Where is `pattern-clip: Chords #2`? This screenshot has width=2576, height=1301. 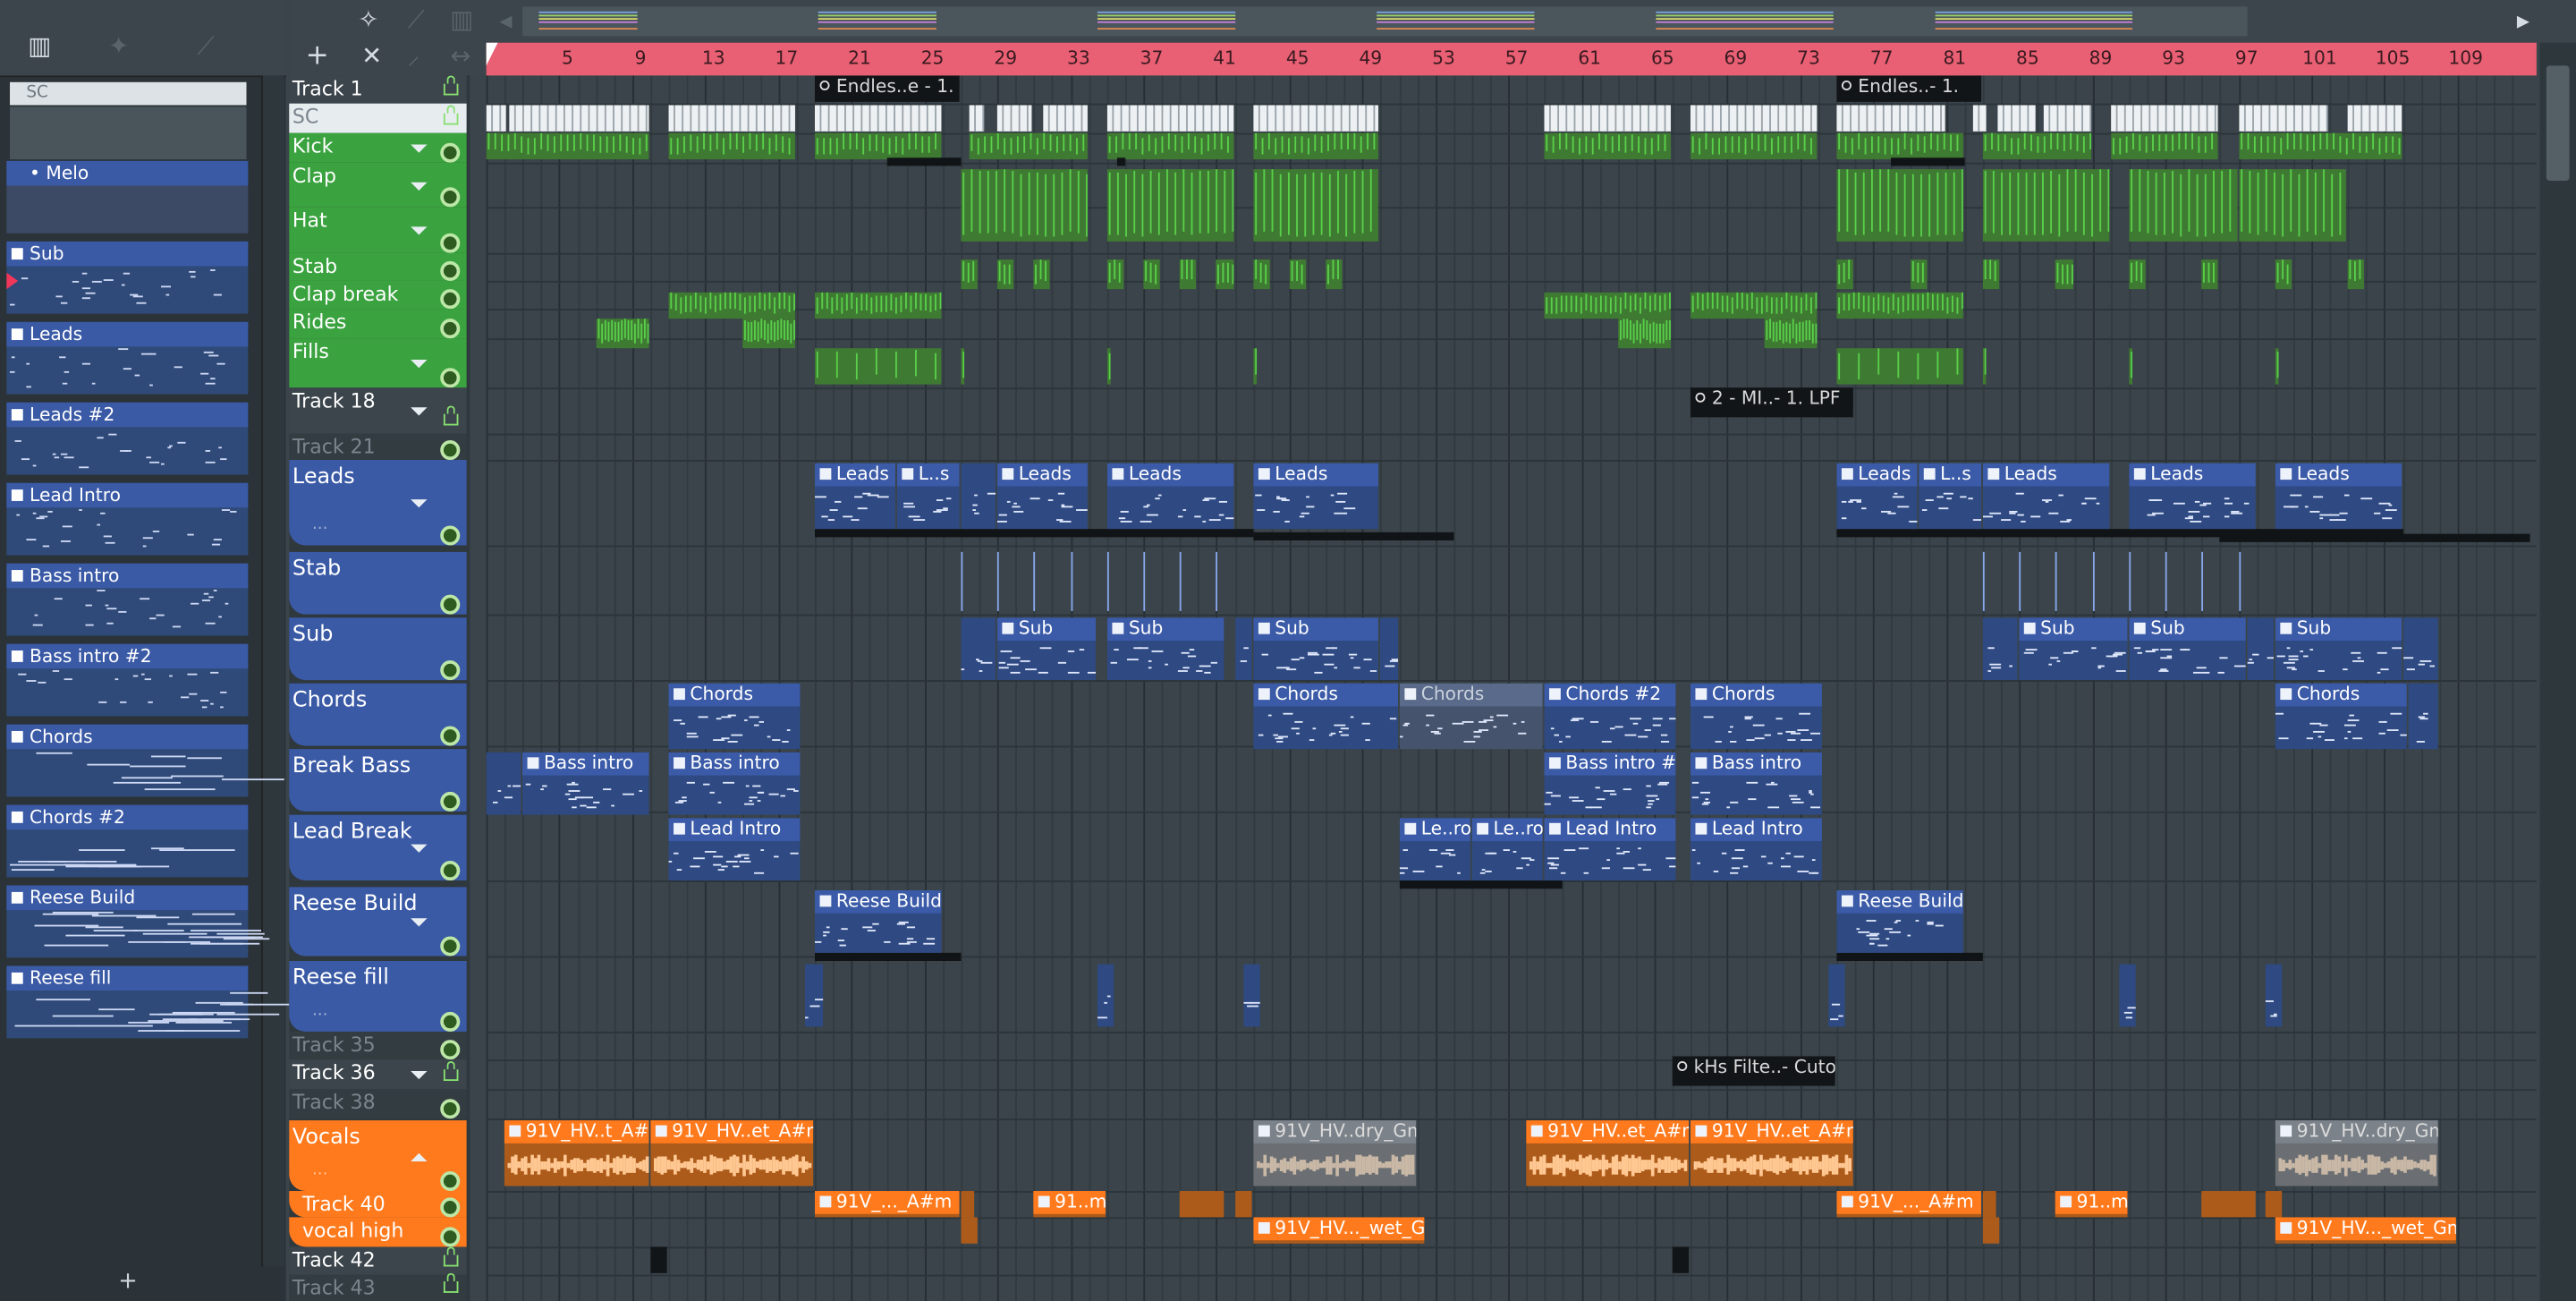 pattern-clip: Chords #2 is located at coordinates (1610, 716).